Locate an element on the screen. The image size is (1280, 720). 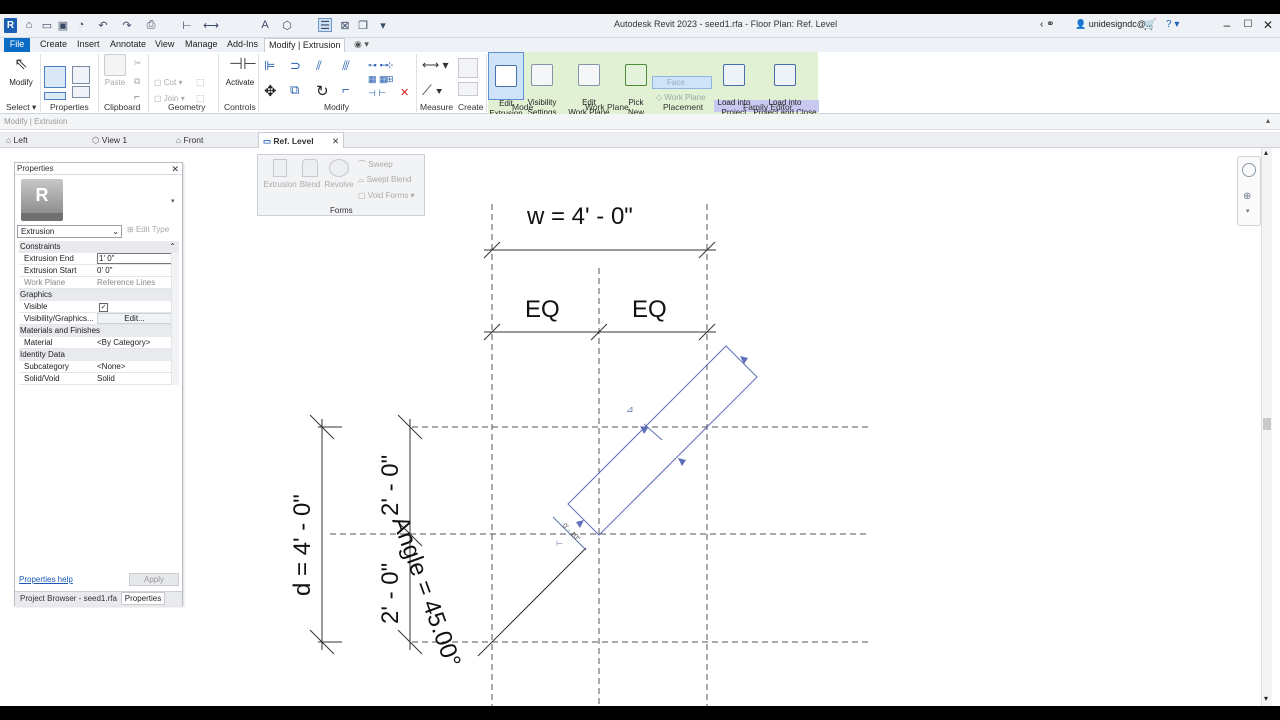
edit-type-button: ⊞ Edit Type is located at coordinates (148, 229).